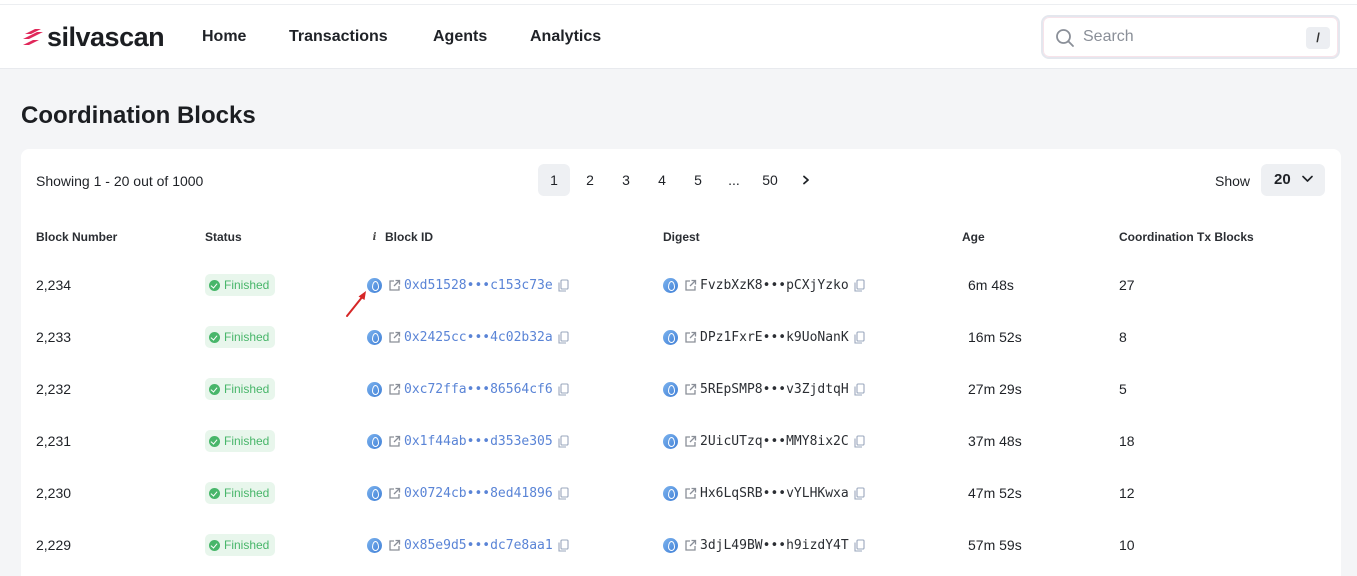  What do you see at coordinates (478, 545) in the screenshot?
I see `block-id-link: 0x85e9d5•••dc7e8aa1` at bounding box center [478, 545].